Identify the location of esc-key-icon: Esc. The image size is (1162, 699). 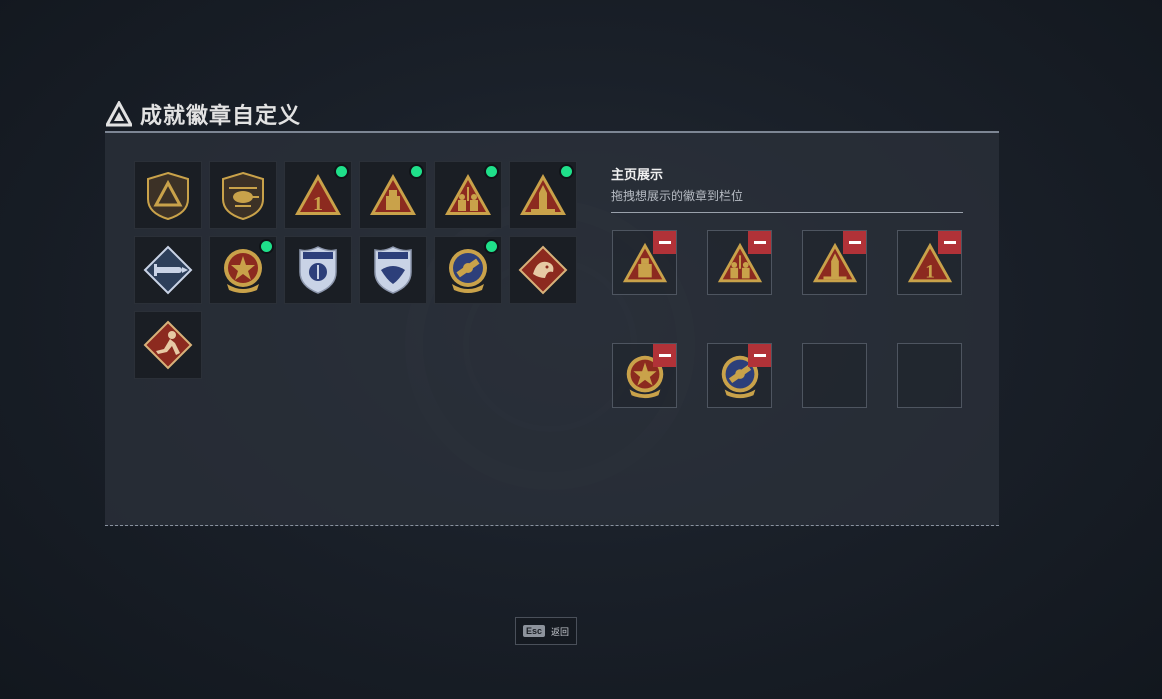
(533, 631).